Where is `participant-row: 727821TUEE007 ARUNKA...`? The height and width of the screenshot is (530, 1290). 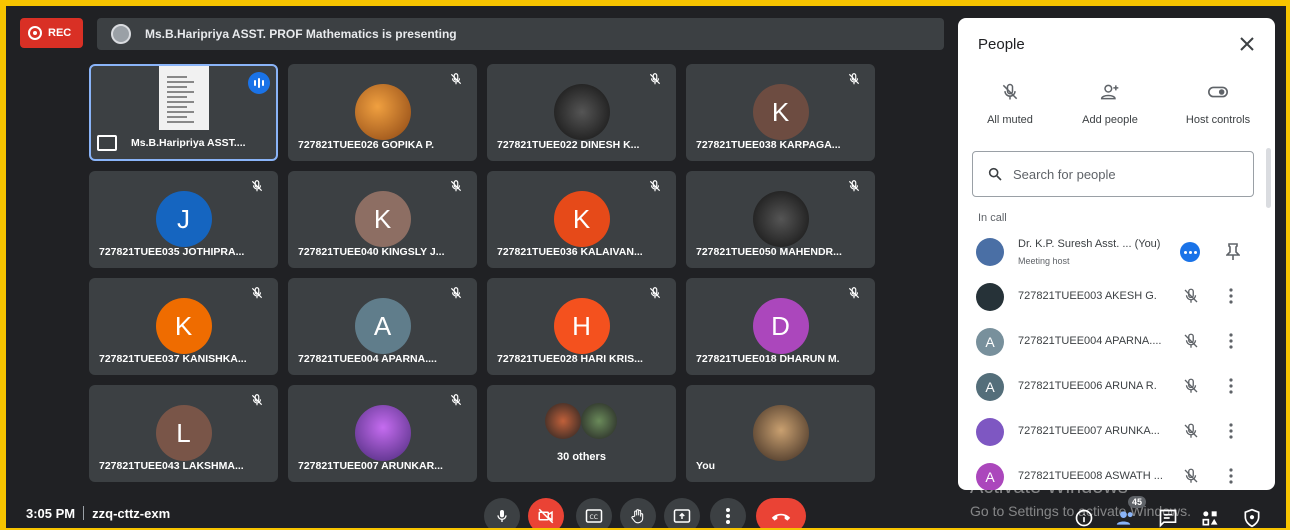
participant-row: 727821TUEE007 ARUNKA... is located at coordinates (1116, 432).